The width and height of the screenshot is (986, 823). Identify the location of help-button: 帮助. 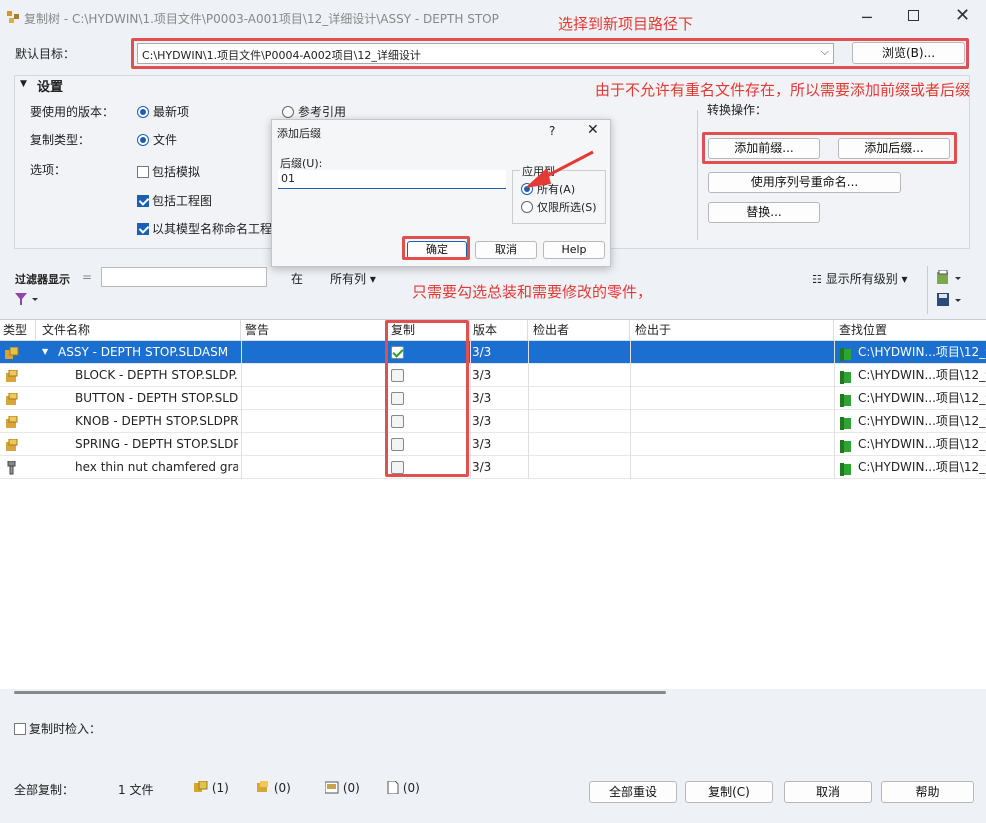
(927, 792).